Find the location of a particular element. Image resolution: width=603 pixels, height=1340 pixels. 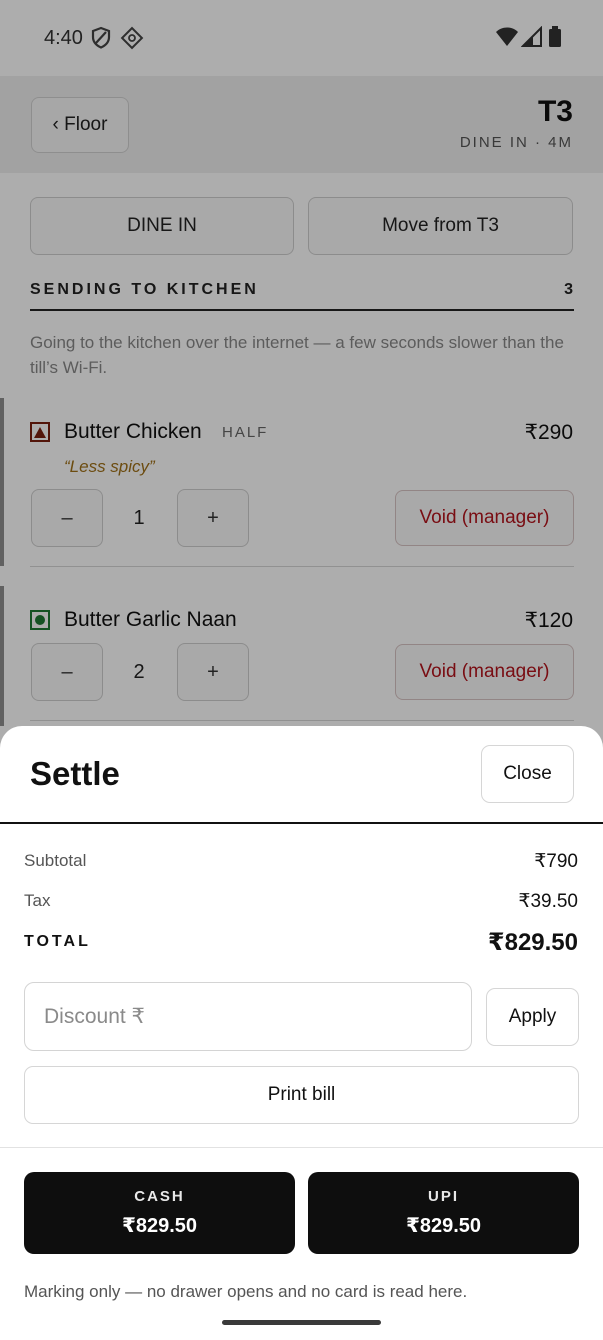

pay-upi-label: UPI is located at coordinates (443, 1196).